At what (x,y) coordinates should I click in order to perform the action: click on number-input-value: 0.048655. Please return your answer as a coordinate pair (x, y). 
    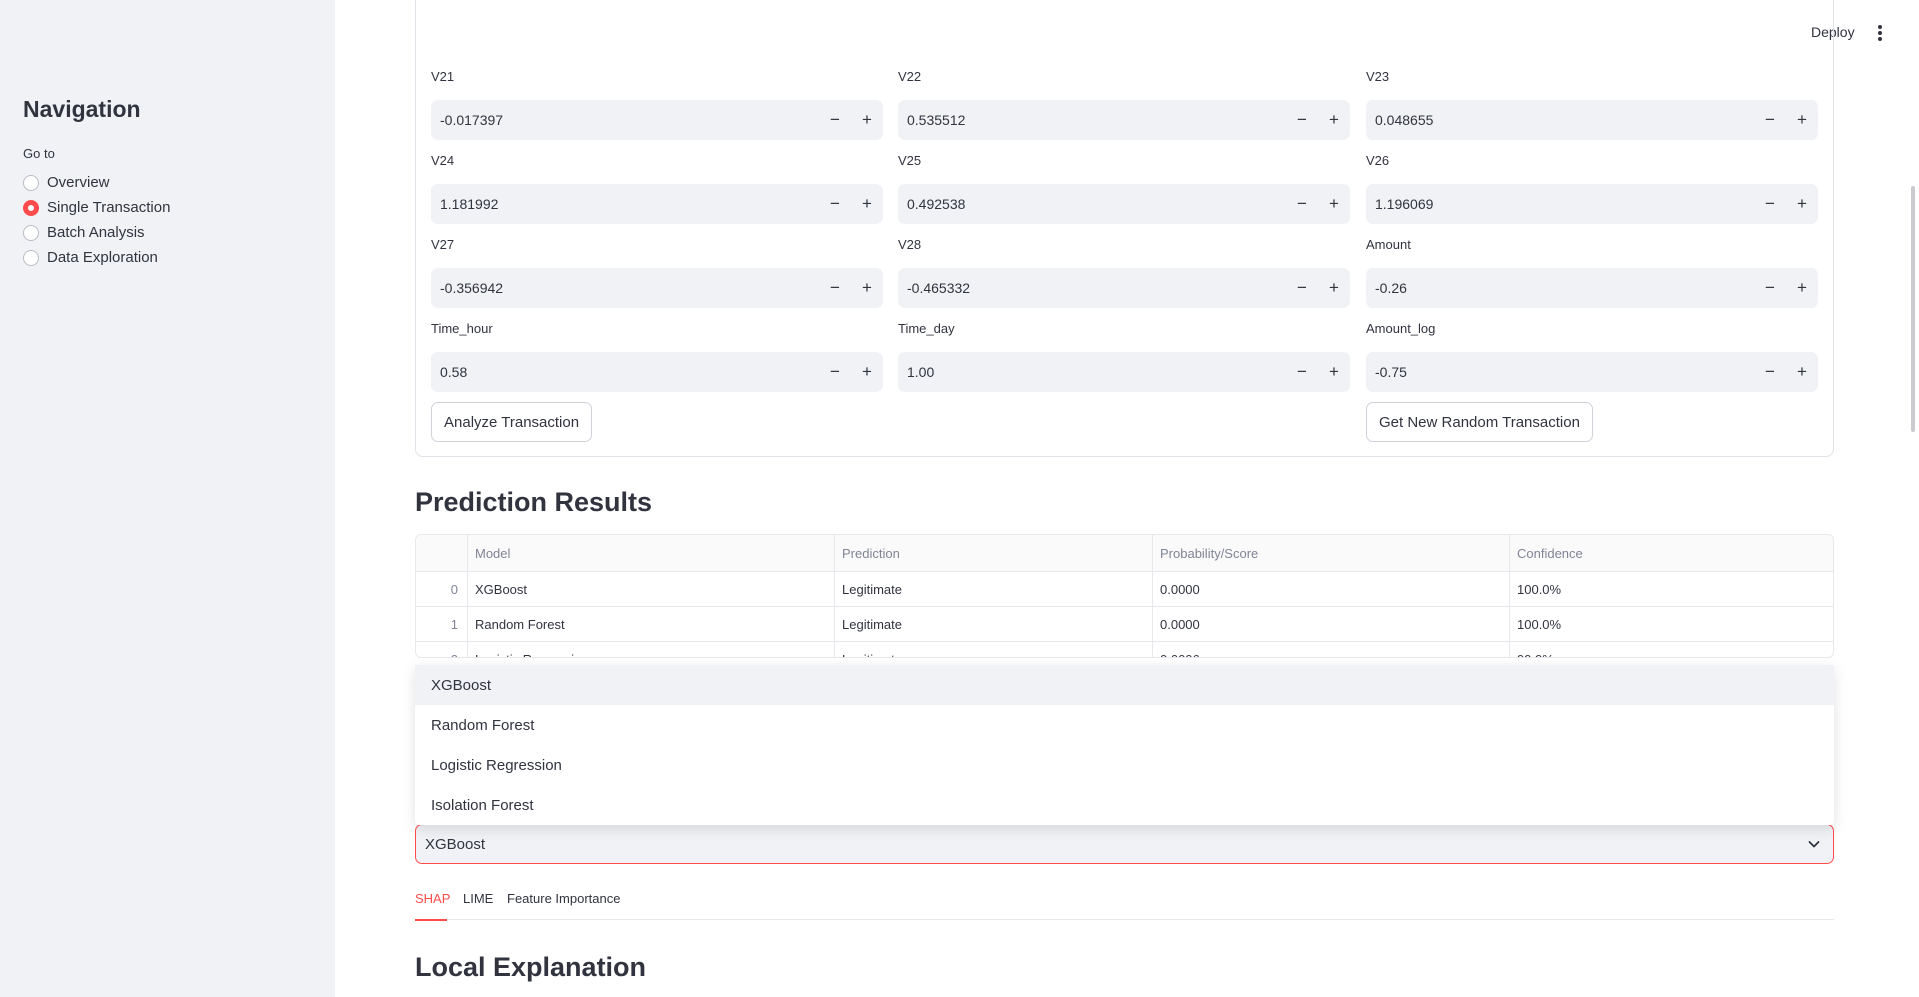
    Looking at the image, I should click on (1560, 120).